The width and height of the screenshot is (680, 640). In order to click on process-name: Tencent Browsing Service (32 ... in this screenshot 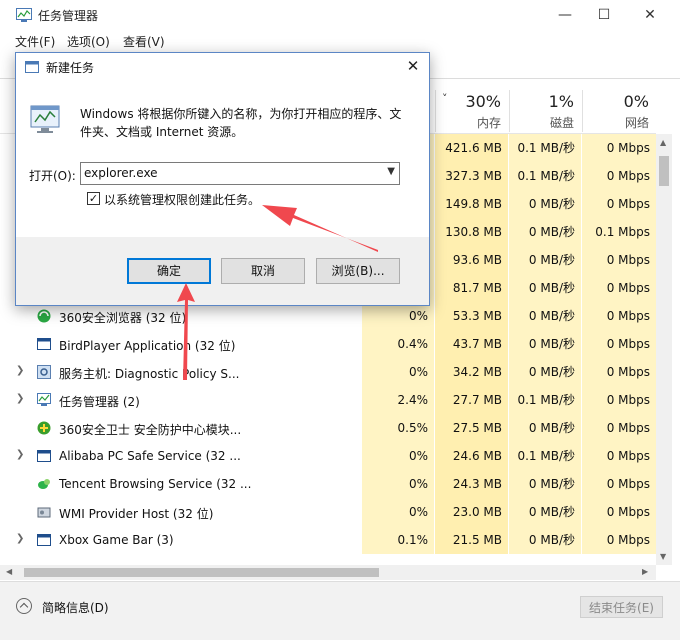, I will do `click(155, 484)`.